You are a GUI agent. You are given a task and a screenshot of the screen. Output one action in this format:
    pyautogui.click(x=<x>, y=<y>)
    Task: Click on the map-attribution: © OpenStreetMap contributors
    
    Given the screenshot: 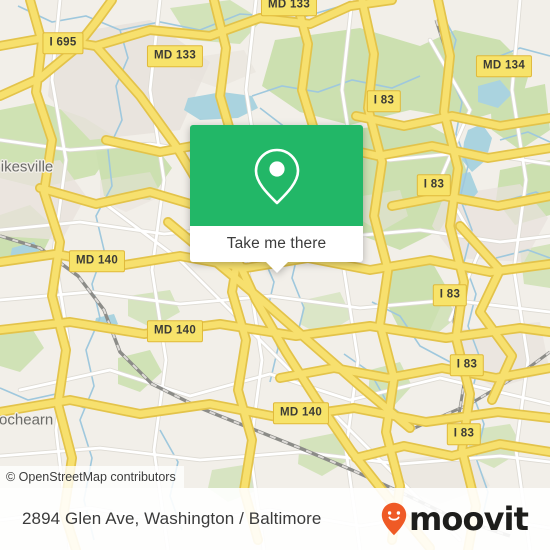 What is the action you would take?
    pyautogui.click(x=92, y=477)
    